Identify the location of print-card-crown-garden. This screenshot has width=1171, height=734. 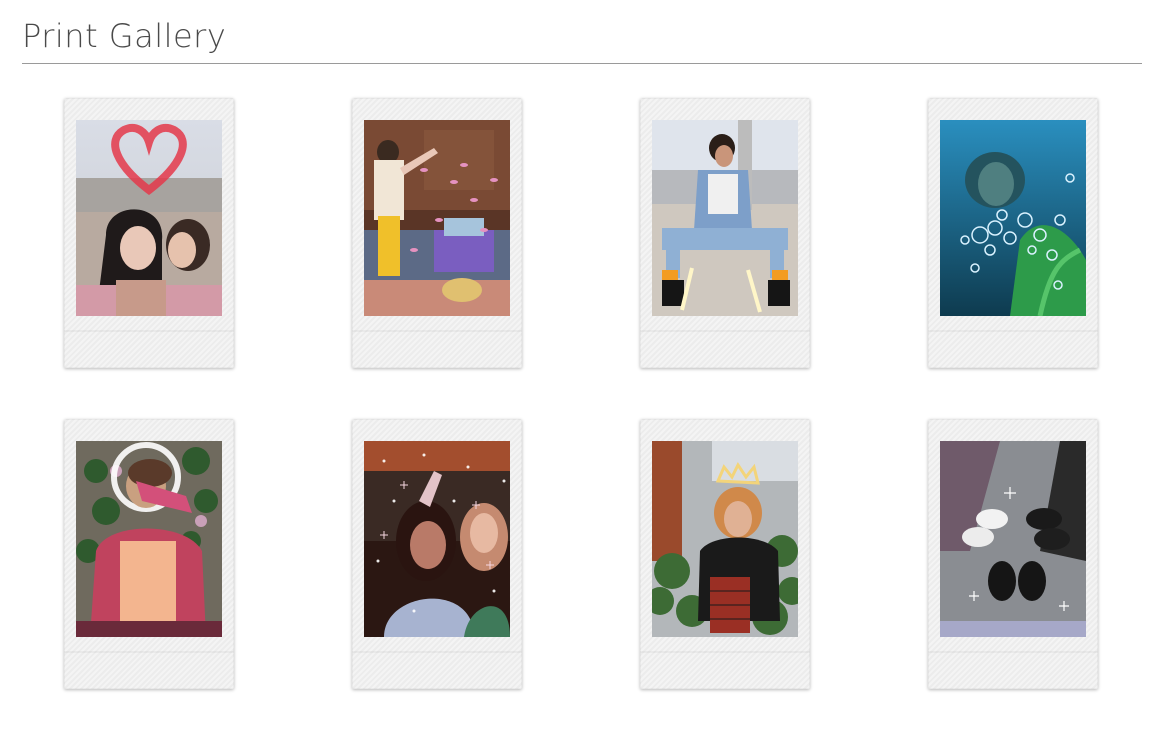
(725, 554).